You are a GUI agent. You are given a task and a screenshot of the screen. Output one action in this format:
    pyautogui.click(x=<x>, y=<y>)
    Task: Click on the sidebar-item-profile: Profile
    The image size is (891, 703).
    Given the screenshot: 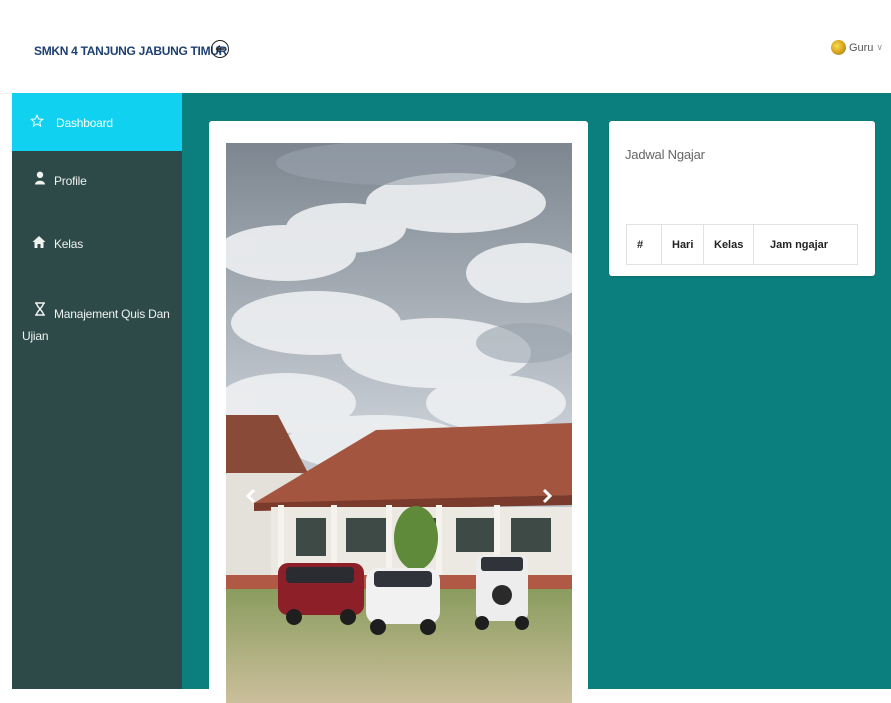 What is the action you would take?
    pyautogui.click(x=97, y=182)
    